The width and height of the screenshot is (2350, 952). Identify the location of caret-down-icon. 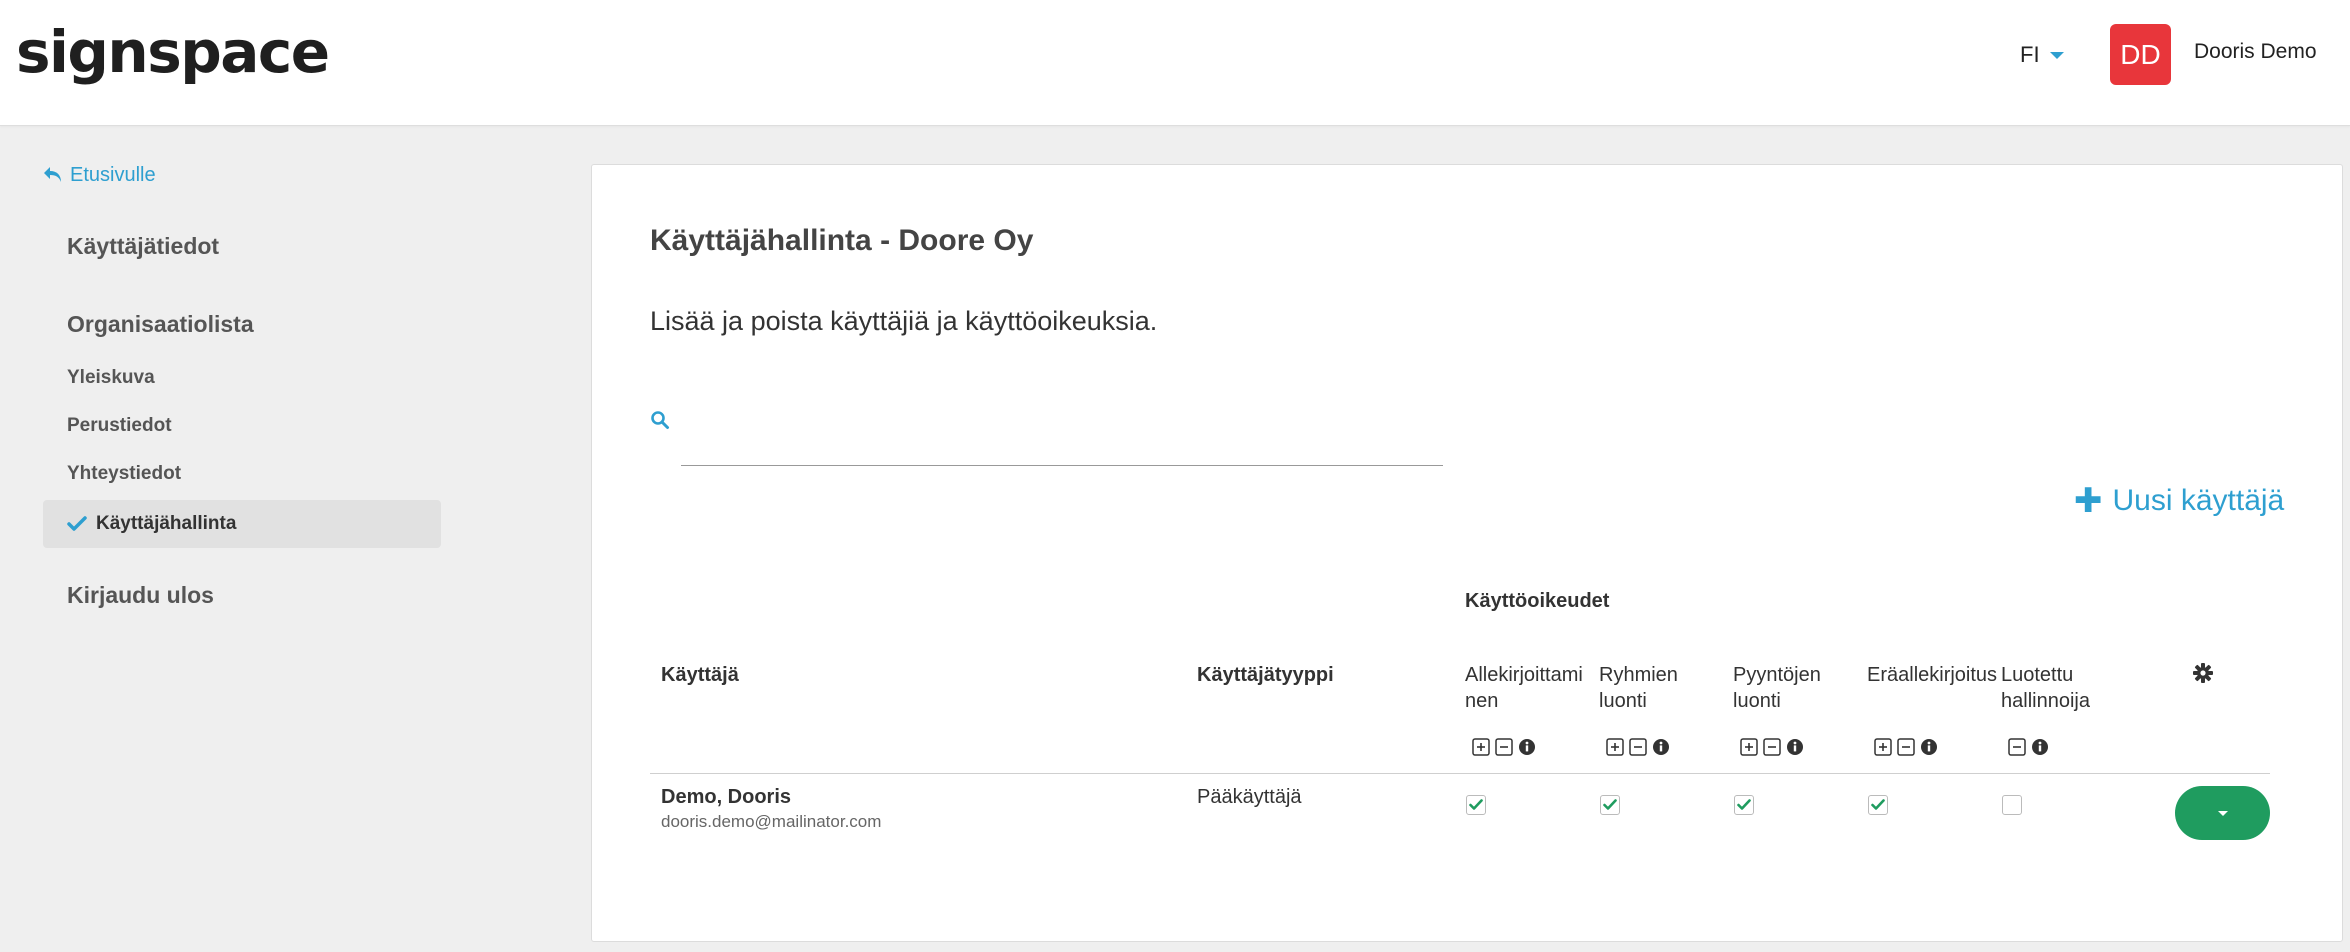
(2222, 813).